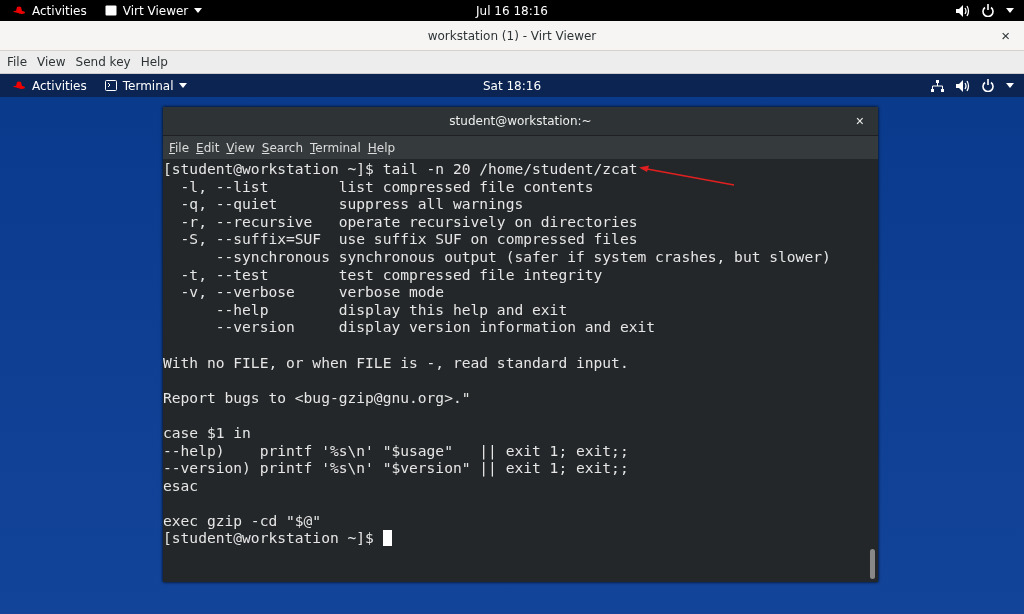 The height and width of the screenshot is (614, 1024). I want to click on window-title: workstation (1) - Virt Viewer, so click(512, 35).